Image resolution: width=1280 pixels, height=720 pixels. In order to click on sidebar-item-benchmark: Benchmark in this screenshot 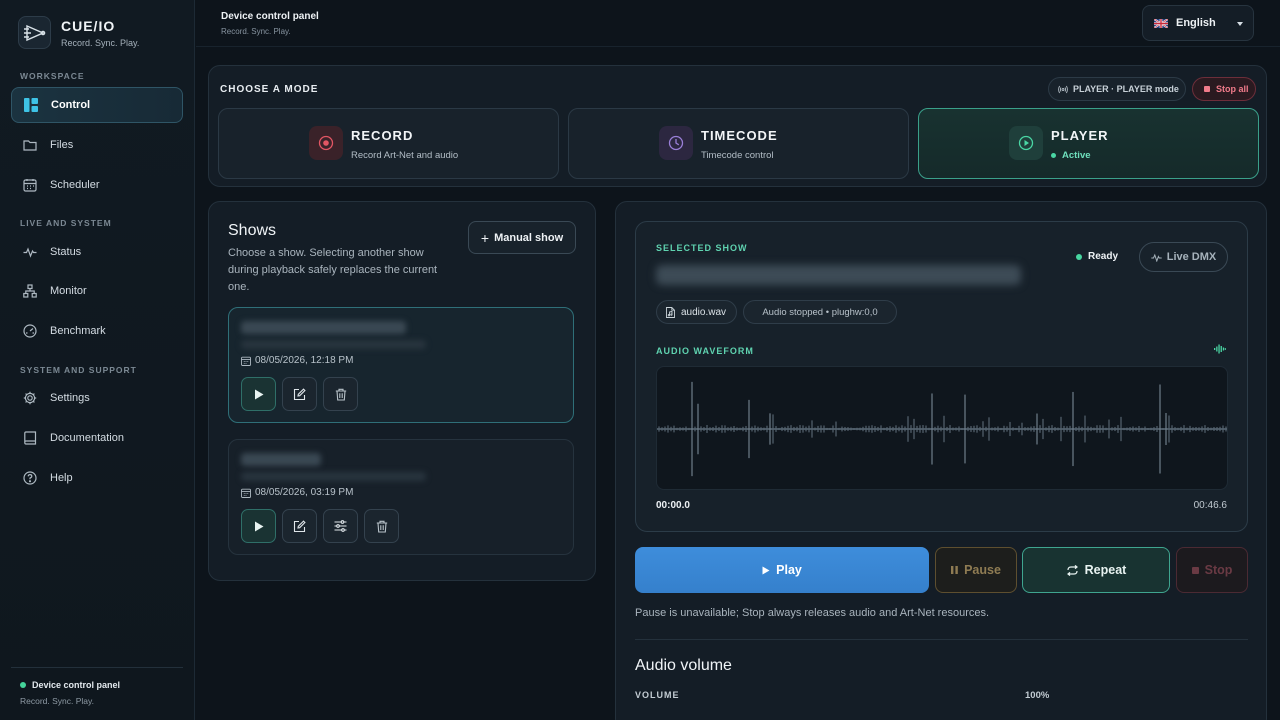, I will do `click(97, 331)`.